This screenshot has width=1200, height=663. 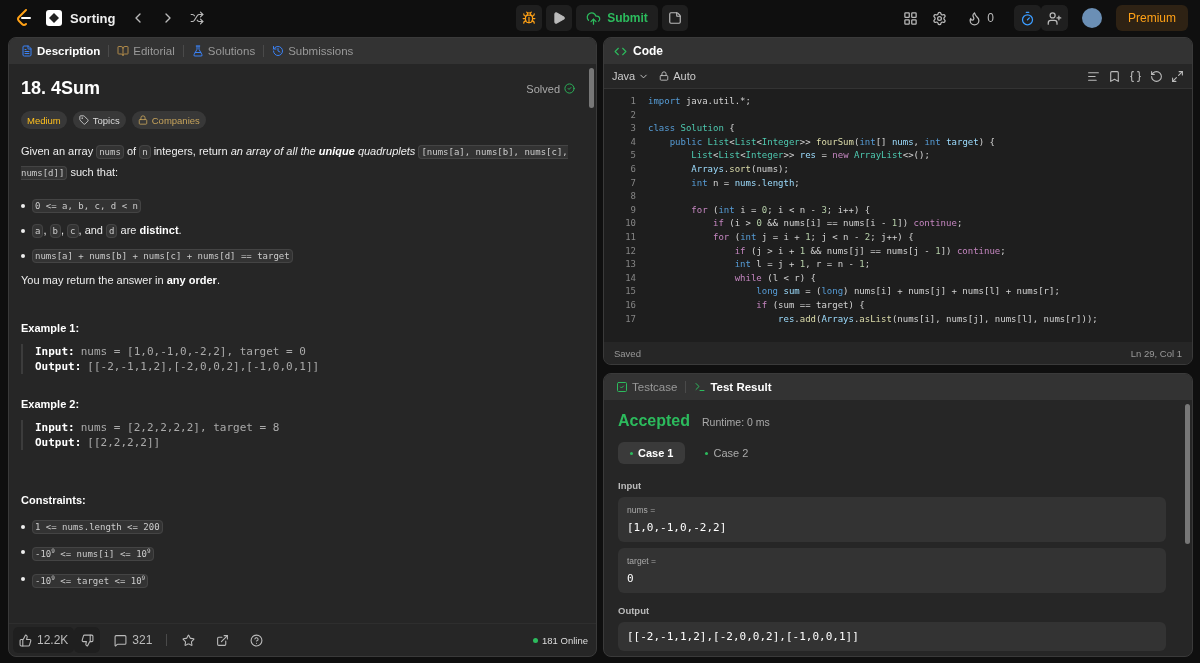 I want to click on dislike-button, so click(x=87, y=640).